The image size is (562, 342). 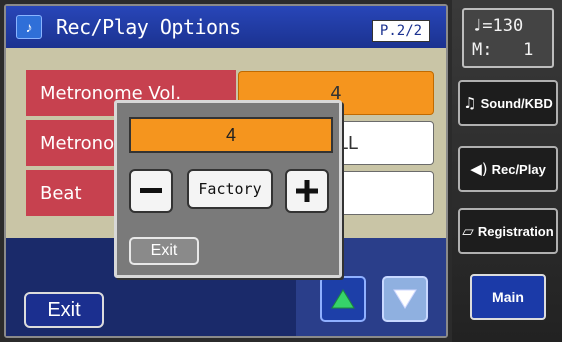 What do you see at coordinates (498, 26) in the screenshot?
I see `tempo-readout: ♩=130` at bounding box center [498, 26].